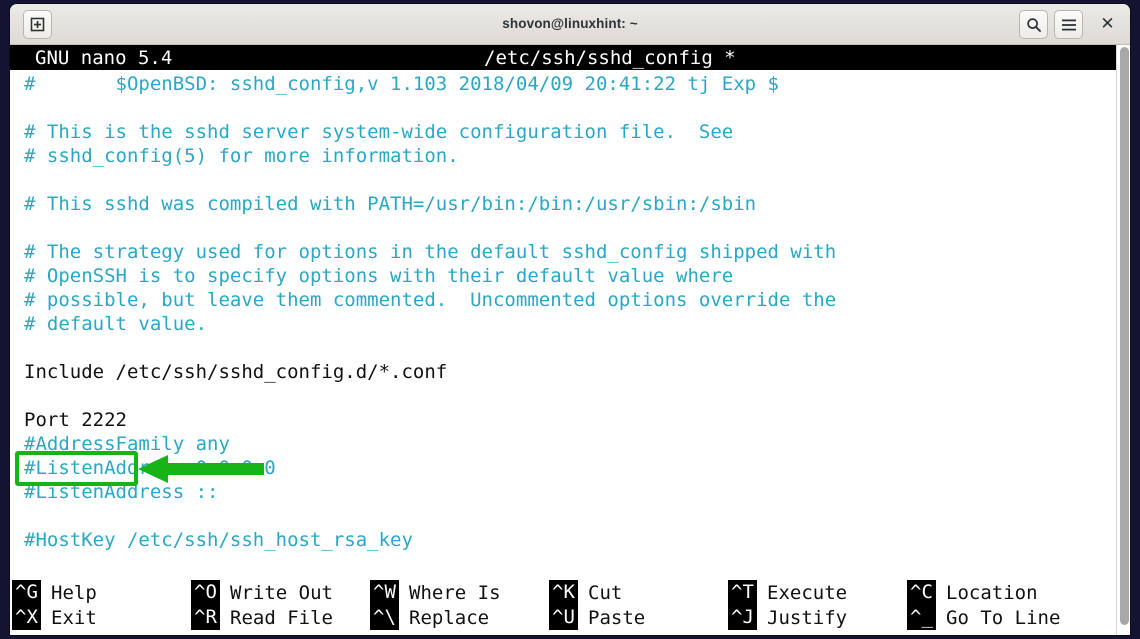 The image size is (1140, 639). I want to click on hamburger-menu-button, so click(1068, 24).